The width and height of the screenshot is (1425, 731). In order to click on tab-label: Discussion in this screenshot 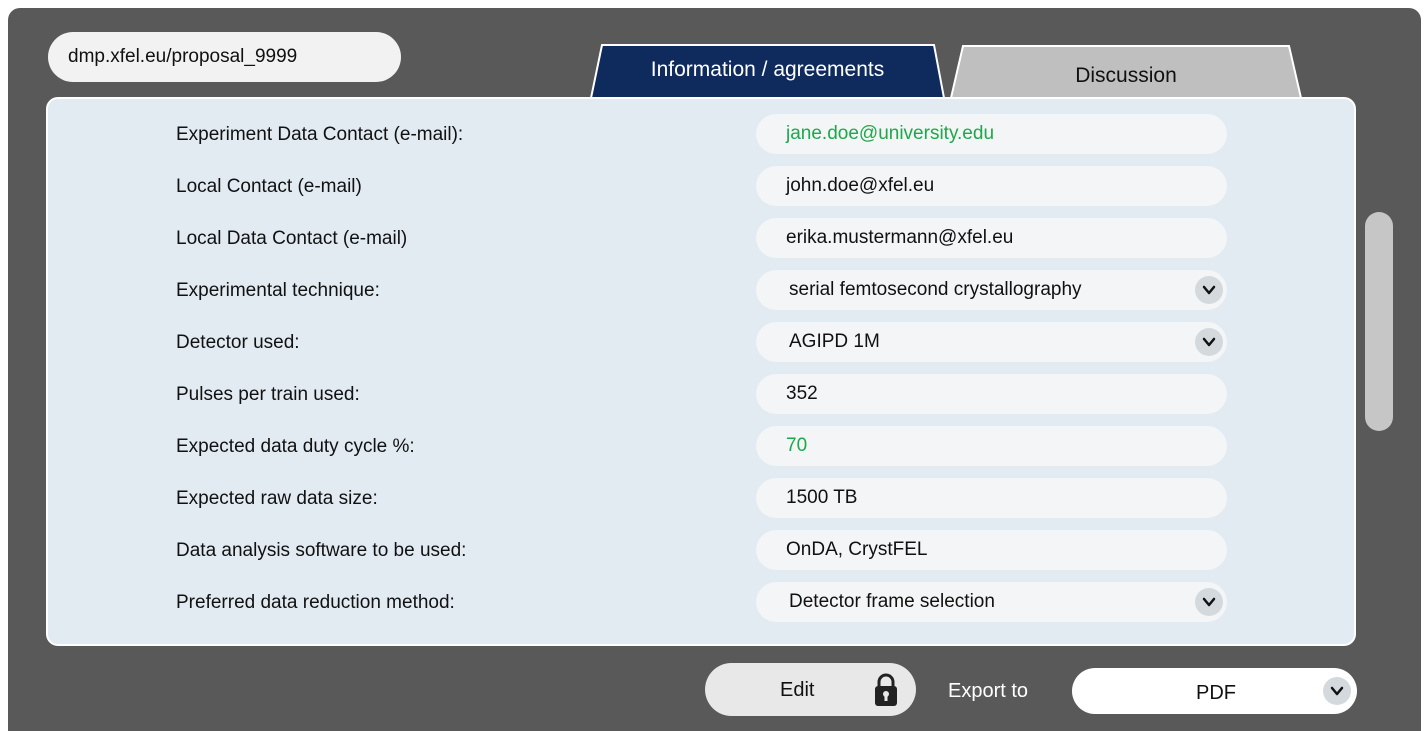, I will do `click(1126, 75)`.